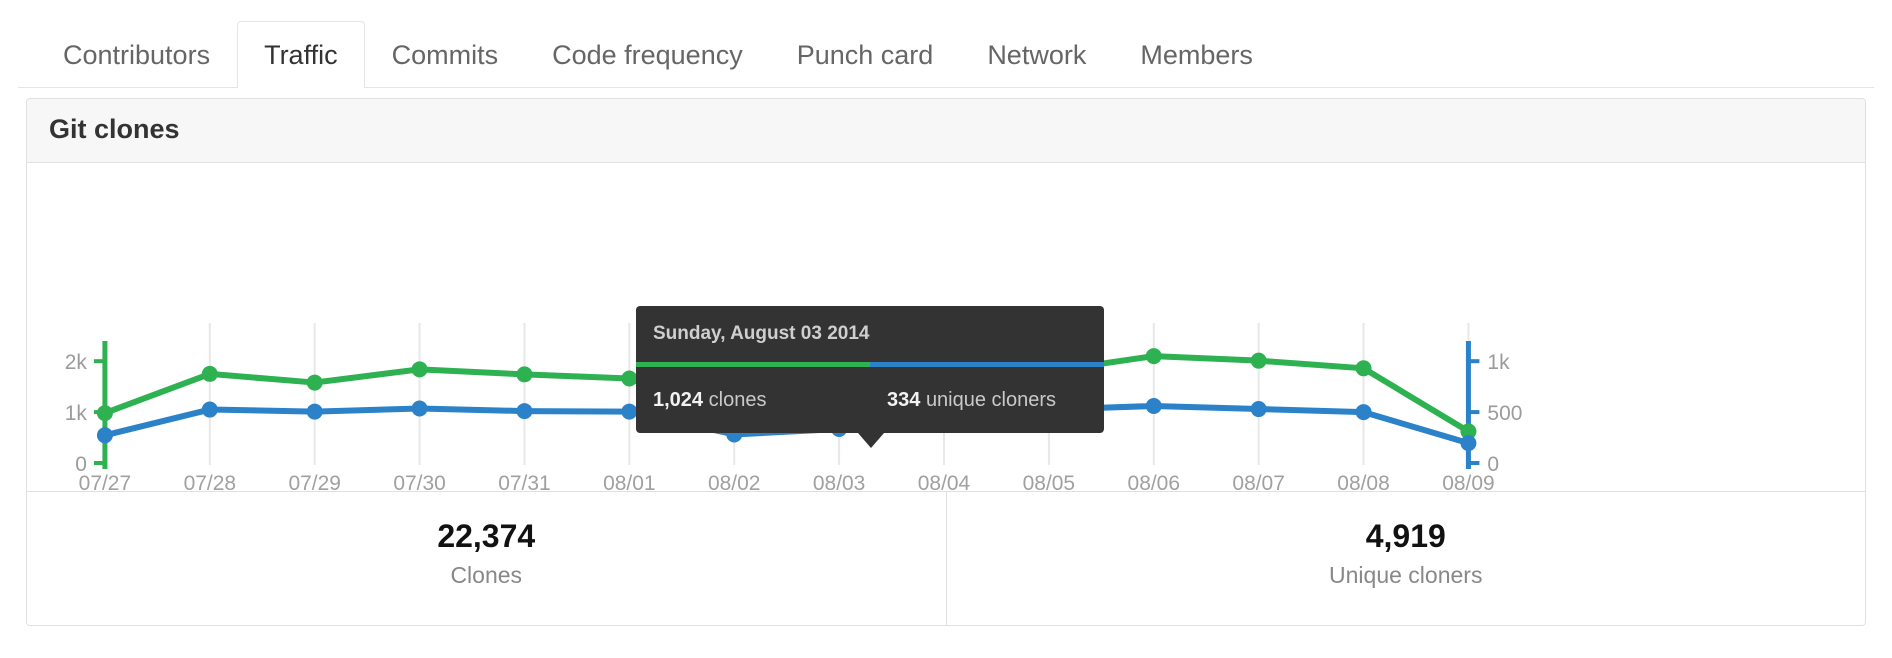 The height and width of the screenshot is (658, 1892). I want to click on summary-label: Unique cloners, so click(1406, 574).